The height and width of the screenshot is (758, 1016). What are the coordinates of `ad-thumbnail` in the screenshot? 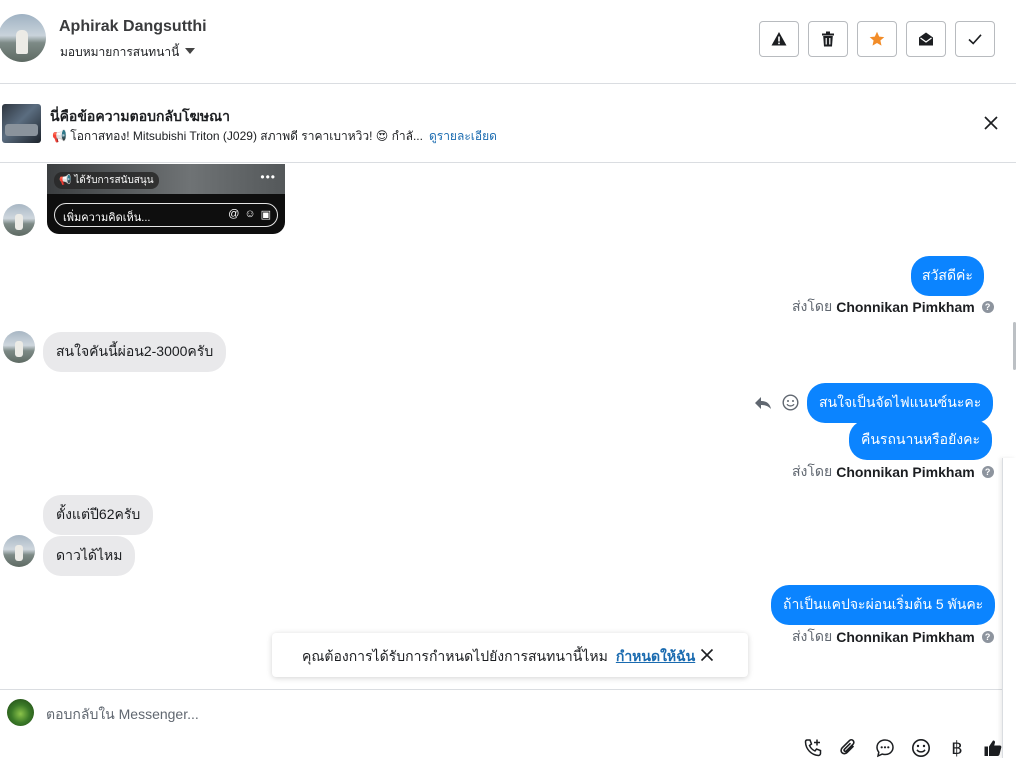 It's located at (21, 123).